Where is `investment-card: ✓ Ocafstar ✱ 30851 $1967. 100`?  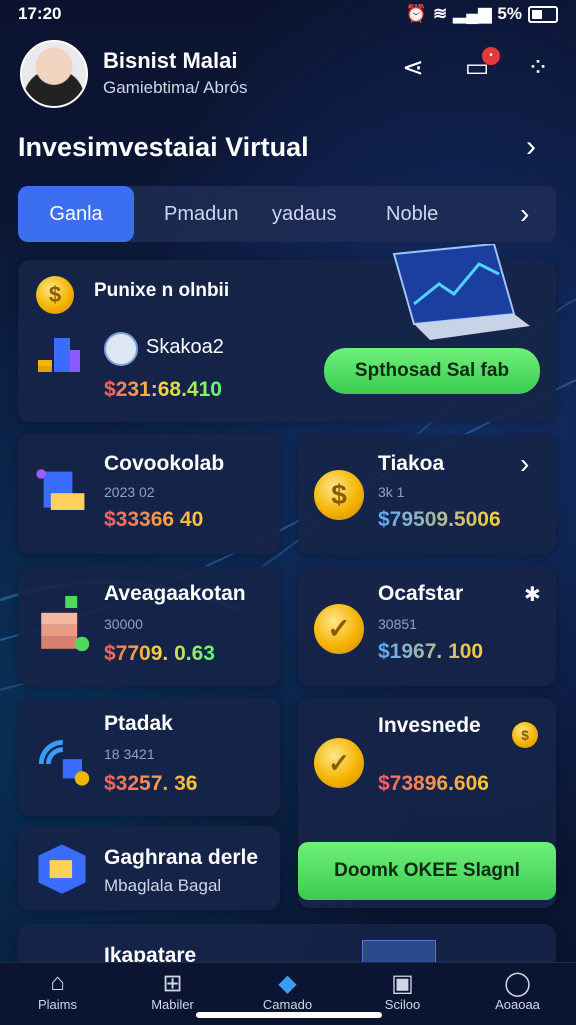 investment-card: ✓ Ocafstar ✱ 30851 $1967. 100 is located at coordinates (427, 626).